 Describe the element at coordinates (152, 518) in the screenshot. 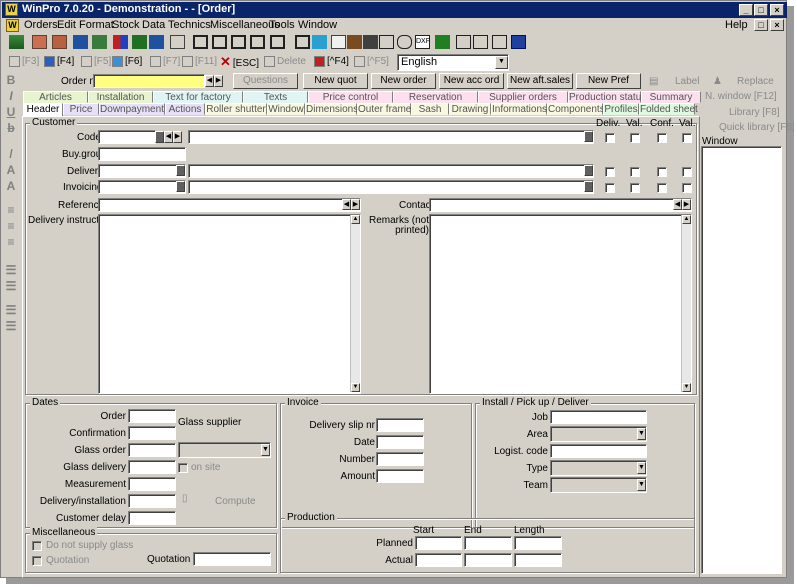

I see `customer-delay-input` at that location.